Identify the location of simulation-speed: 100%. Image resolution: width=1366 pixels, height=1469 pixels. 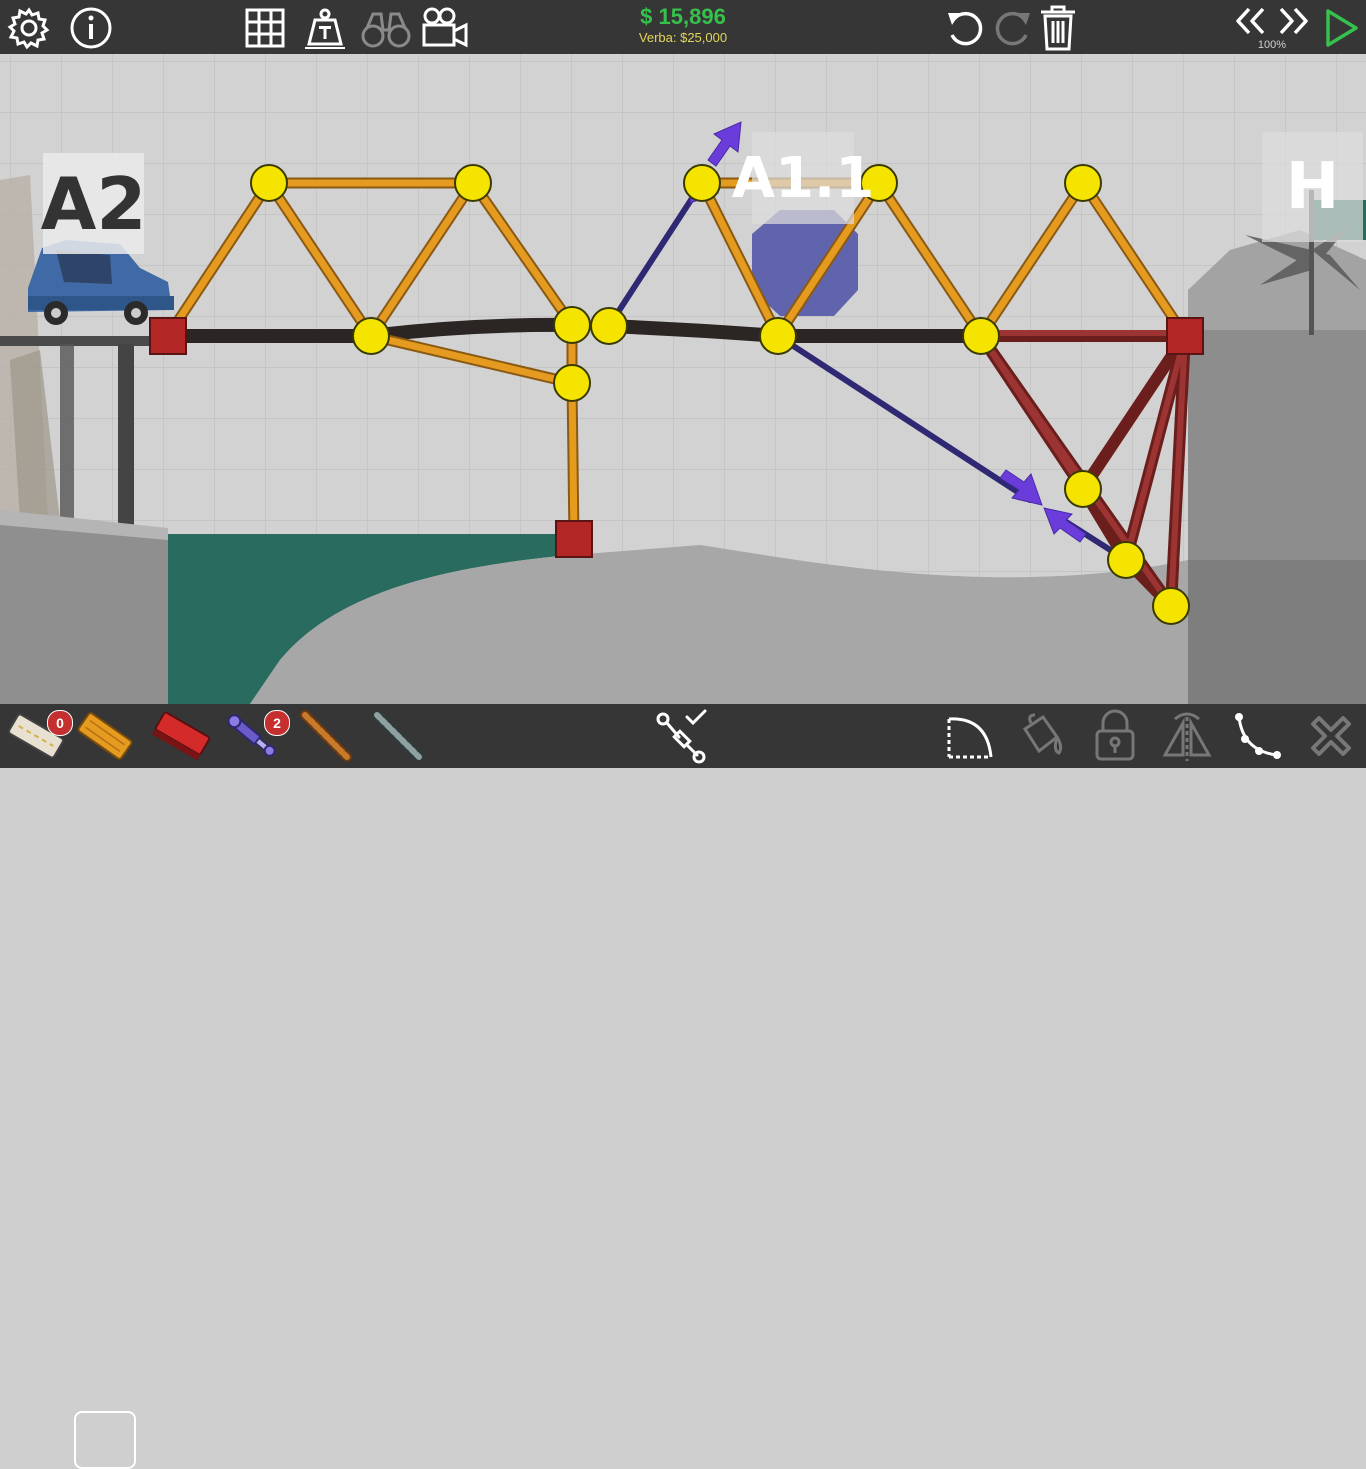
(1272, 45).